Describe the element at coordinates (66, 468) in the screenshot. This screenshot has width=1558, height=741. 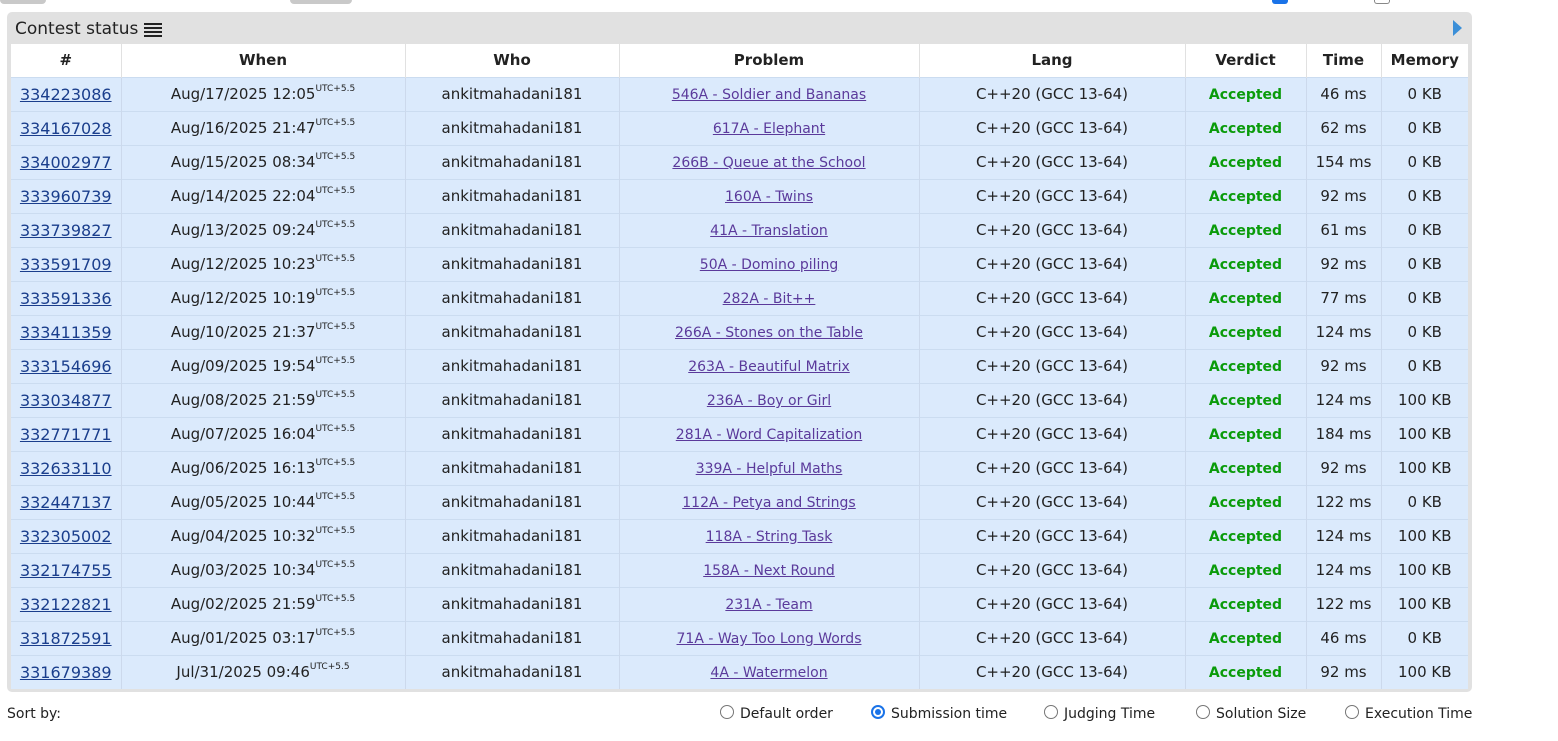
I see `submission-id-link: 332633110` at that location.